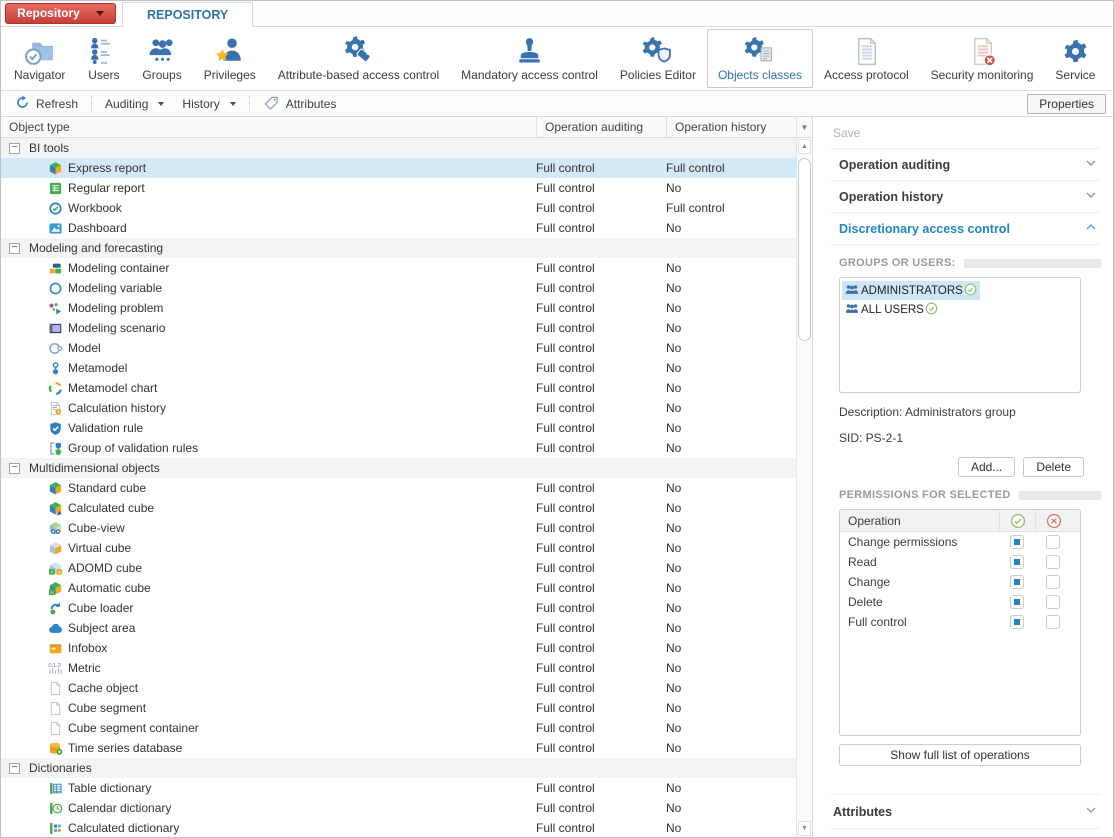  I want to click on scrollbar-thumb, so click(804, 249).